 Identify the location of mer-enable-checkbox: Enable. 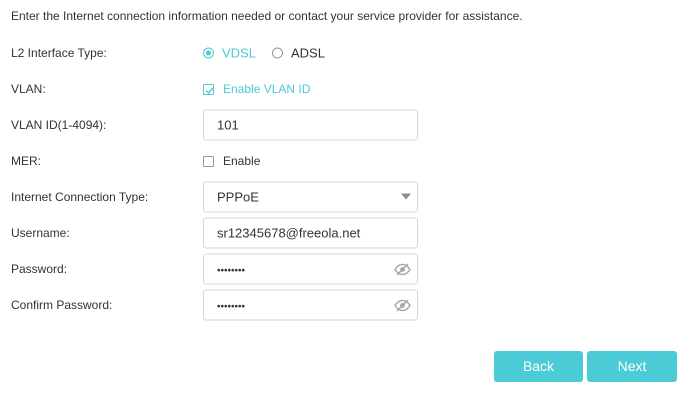
(231, 161).